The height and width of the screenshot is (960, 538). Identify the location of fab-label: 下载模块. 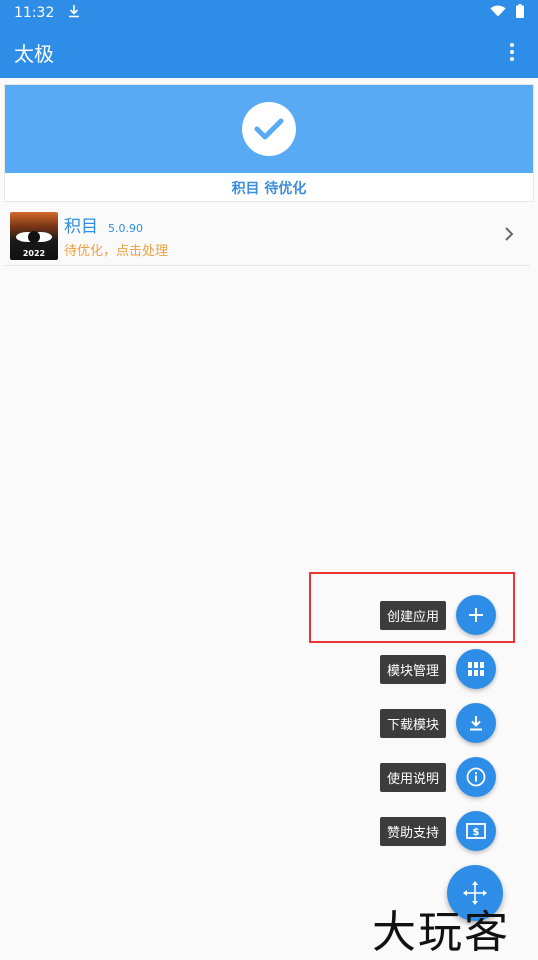
(412, 723).